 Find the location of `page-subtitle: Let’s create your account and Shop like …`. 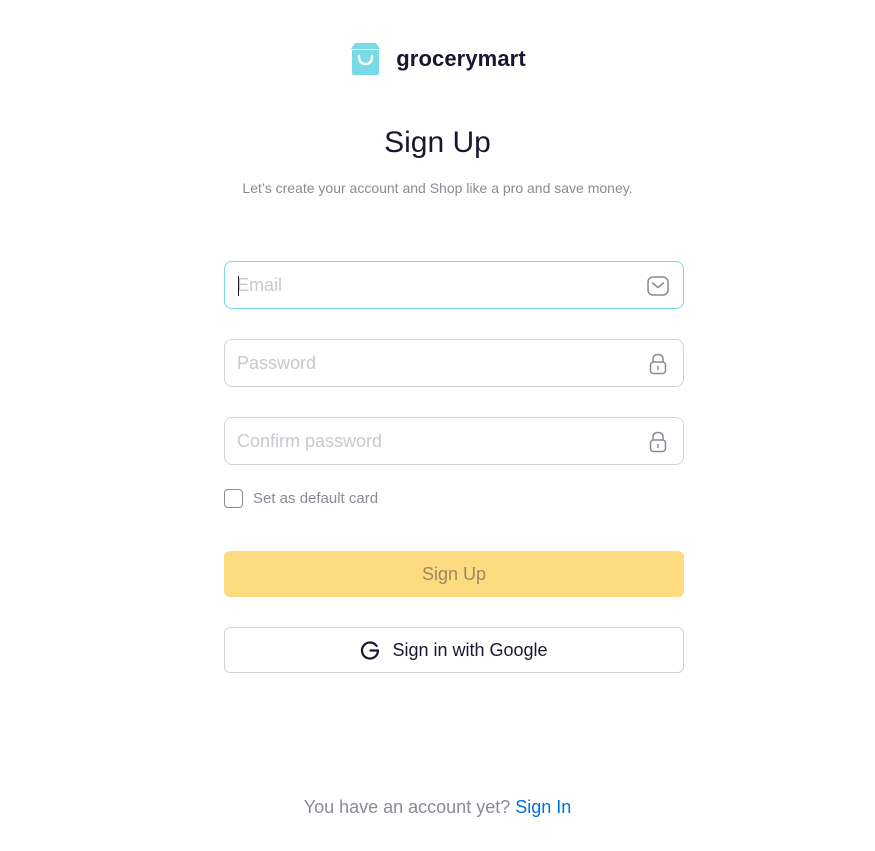

page-subtitle: Let’s create your account and Shop like … is located at coordinates (437, 188).